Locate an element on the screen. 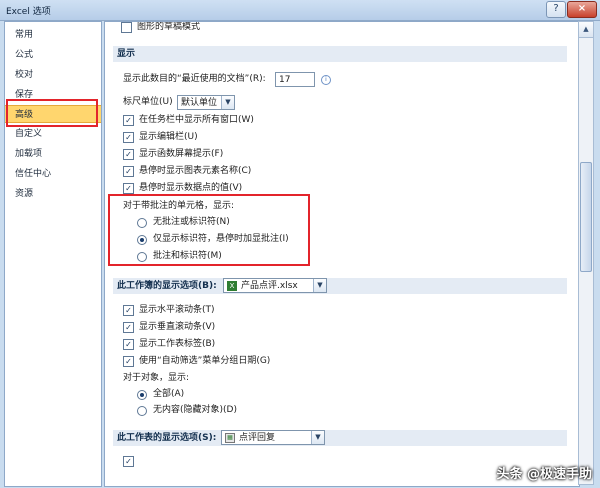  draft-mode-label: 图形的草稿模式 is located at coordinates (169, 27).